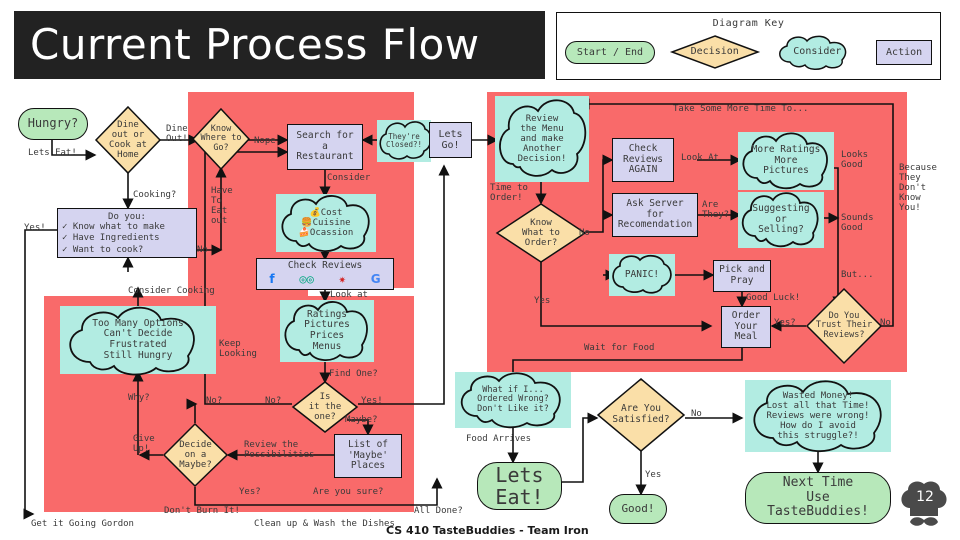  I want to click on edge-yes-order: Yes, so click(542, 301).